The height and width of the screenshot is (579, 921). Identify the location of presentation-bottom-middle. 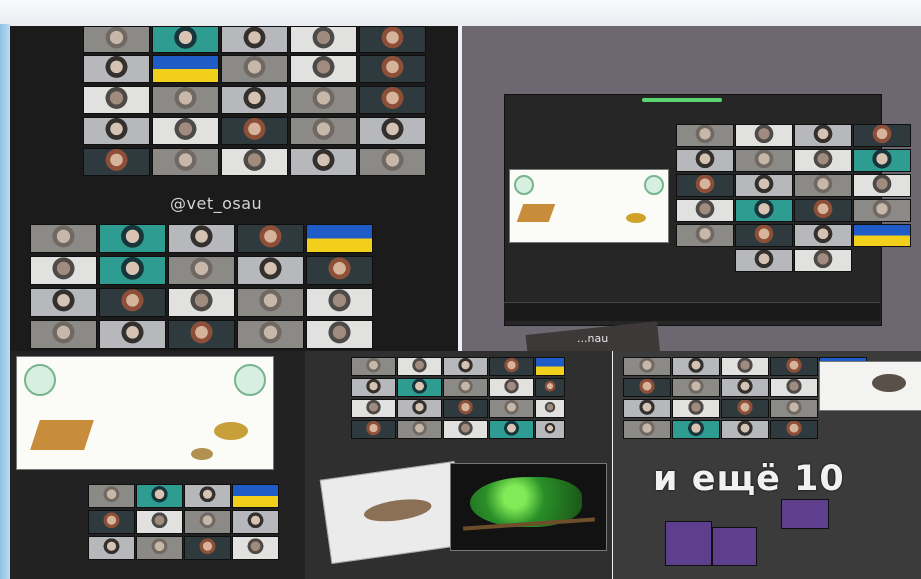
(458, 465).